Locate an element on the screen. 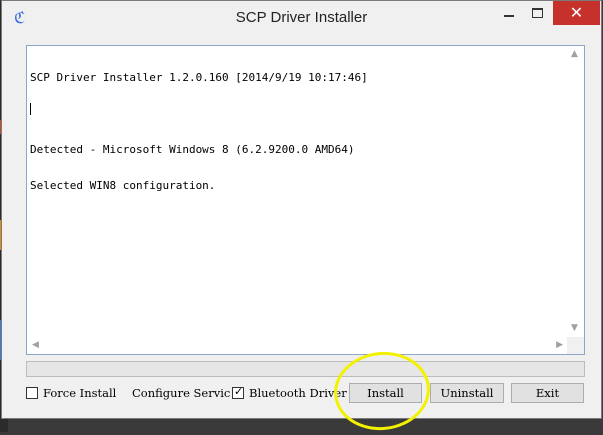 This screenshot has width=603, height=435. scrollbar-corner is located at coordinates (575, 345).